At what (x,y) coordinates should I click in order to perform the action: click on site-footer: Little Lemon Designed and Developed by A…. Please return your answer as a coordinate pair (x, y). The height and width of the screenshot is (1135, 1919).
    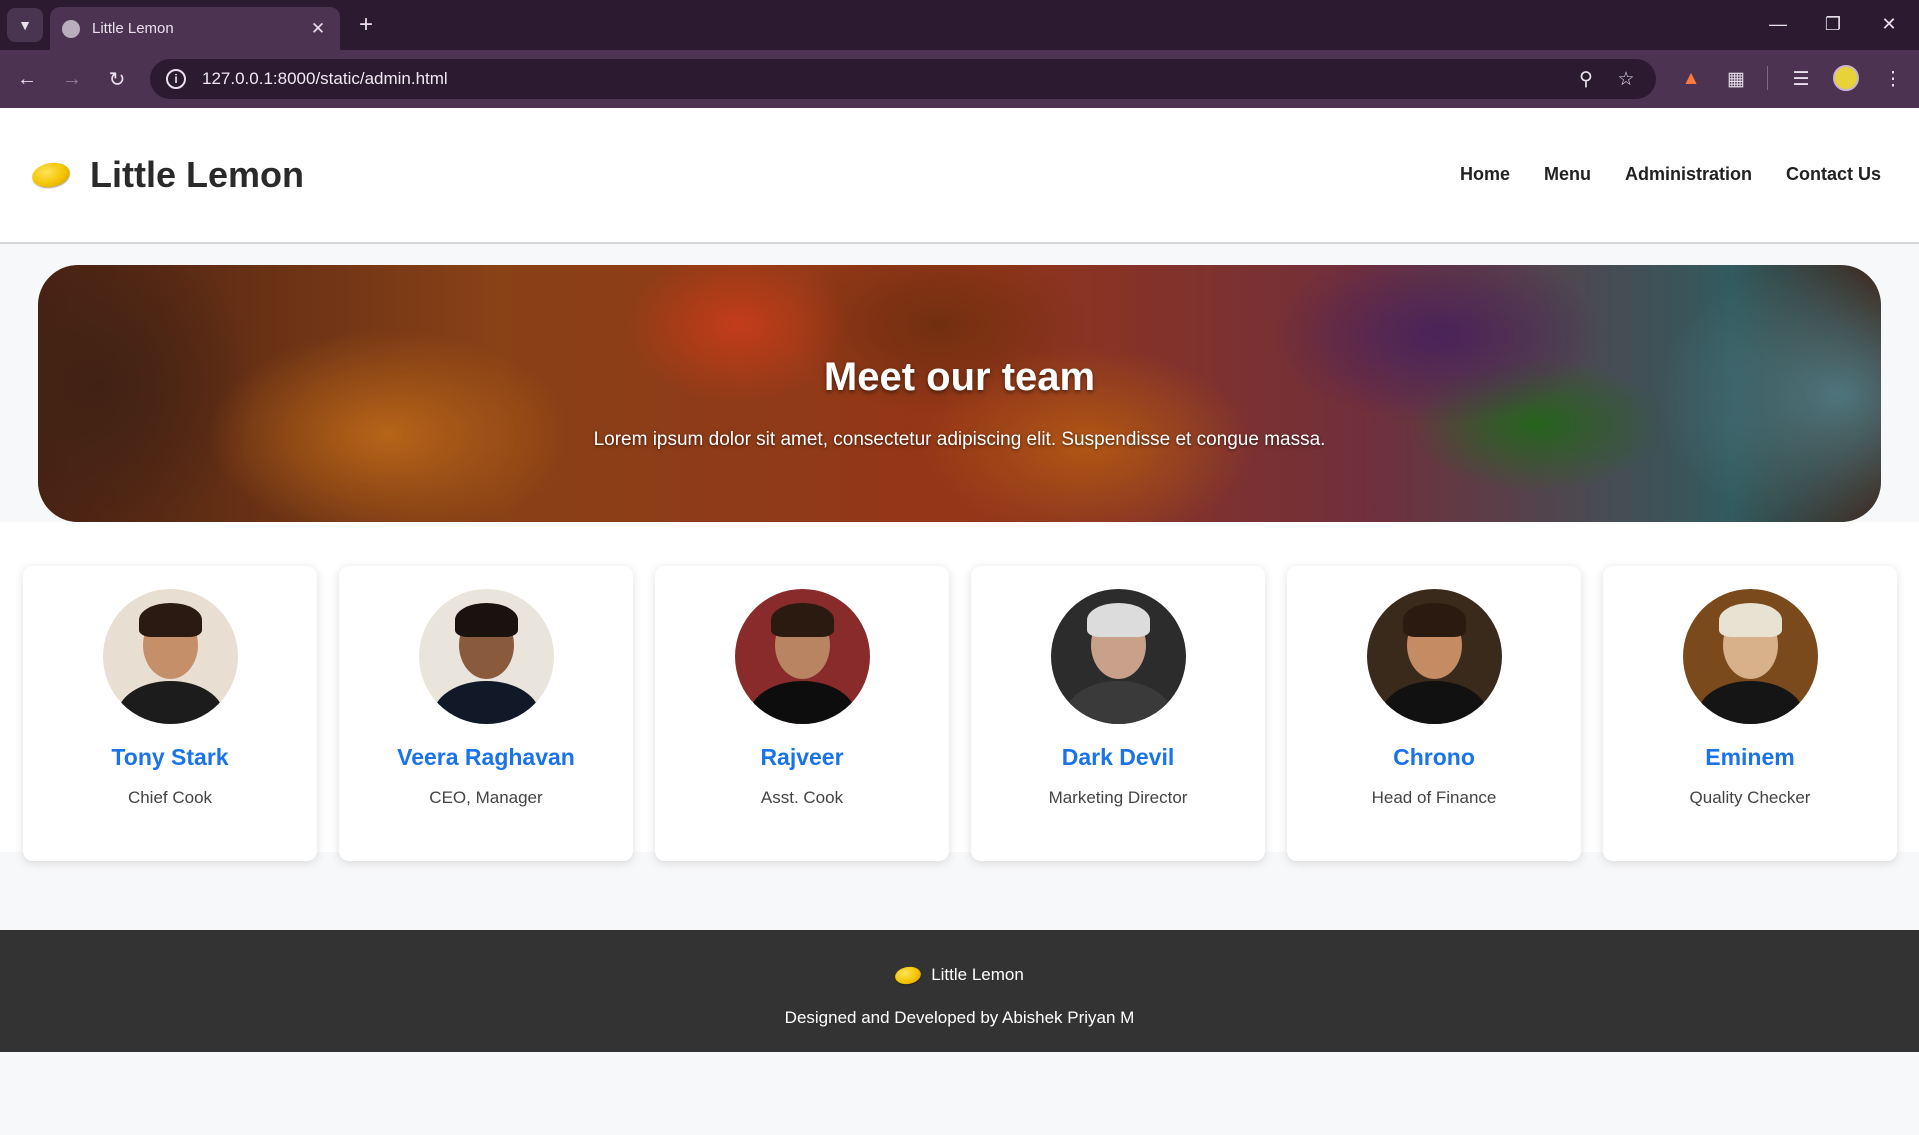
    Looking at the image, I should click on (959, 991).